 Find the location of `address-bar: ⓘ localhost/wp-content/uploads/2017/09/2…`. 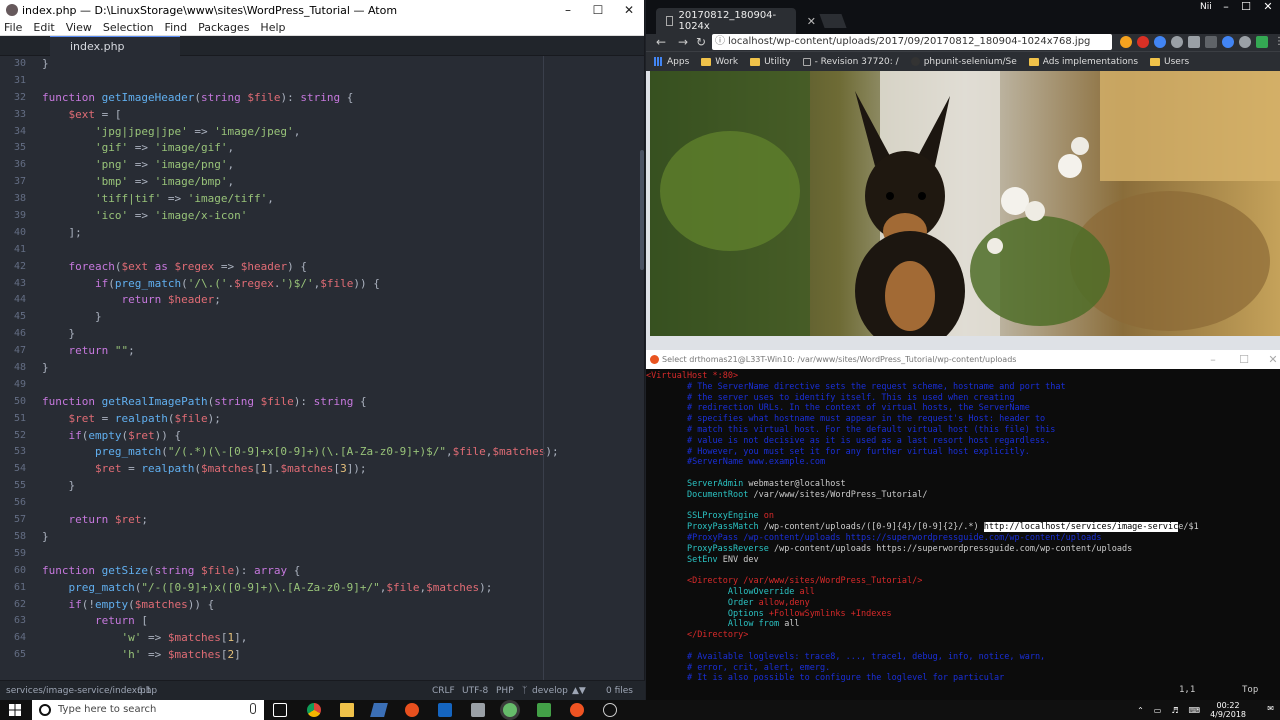

address-bar: ⓘ localhost/wp-content/uploads/2017/09/2… is located at coordinates (912, 42).